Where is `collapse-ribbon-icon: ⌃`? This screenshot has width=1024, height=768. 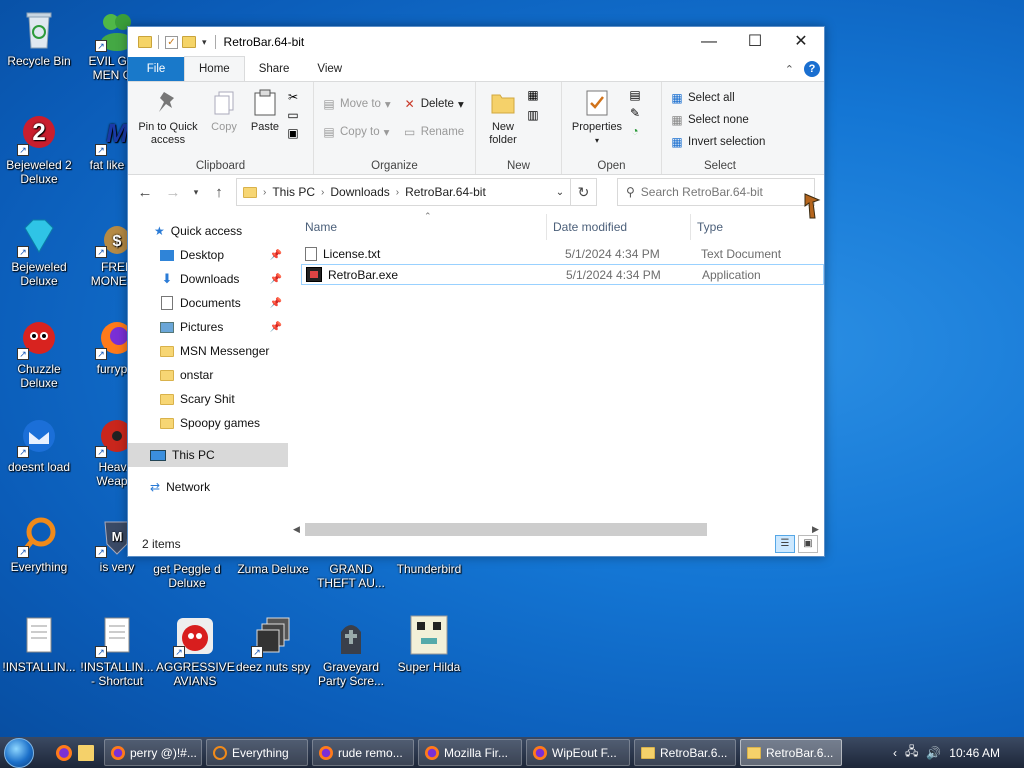 collapse-ribbon-icon: ⌃ is located at coordinates (789, 69).